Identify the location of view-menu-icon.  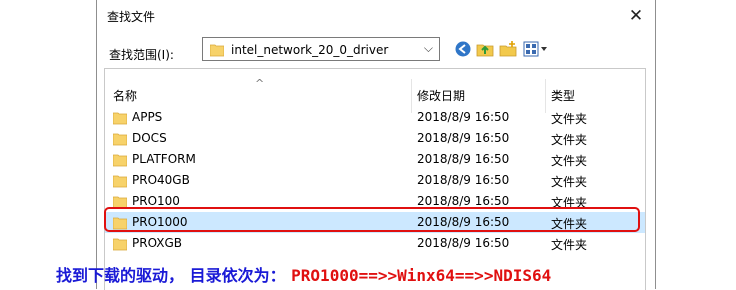
(536, 49).